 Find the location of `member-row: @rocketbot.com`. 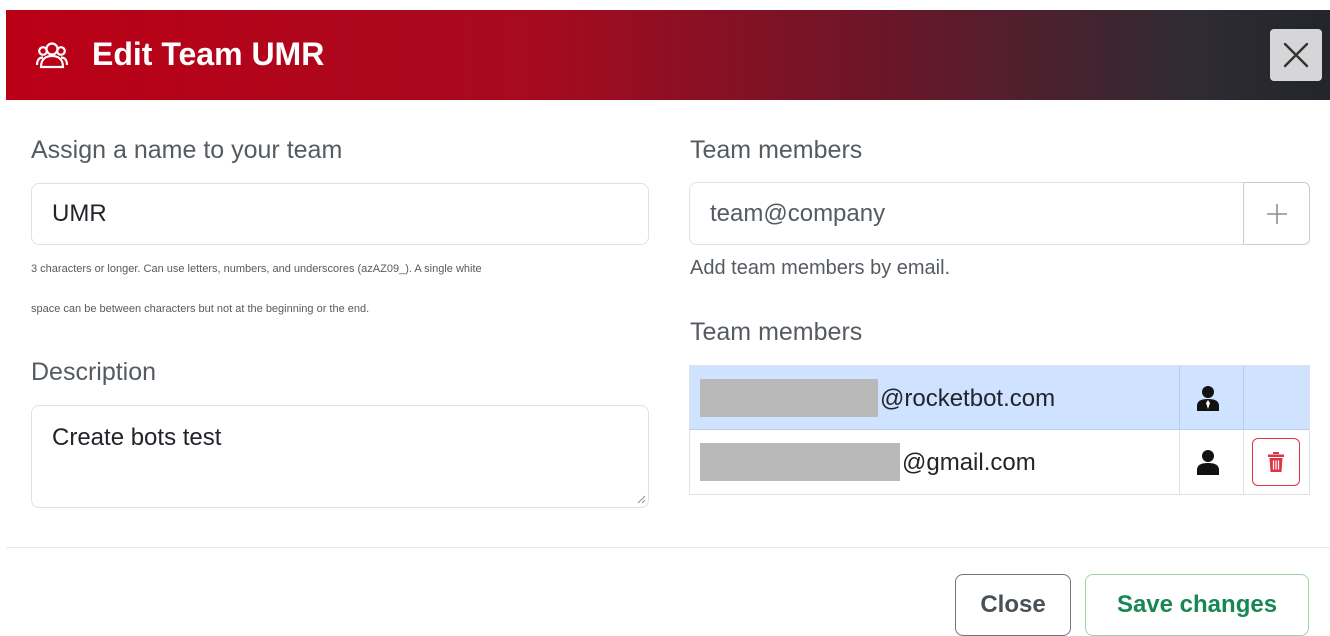

member-row: @rocketbot.com is located at coordinates (999, 398).